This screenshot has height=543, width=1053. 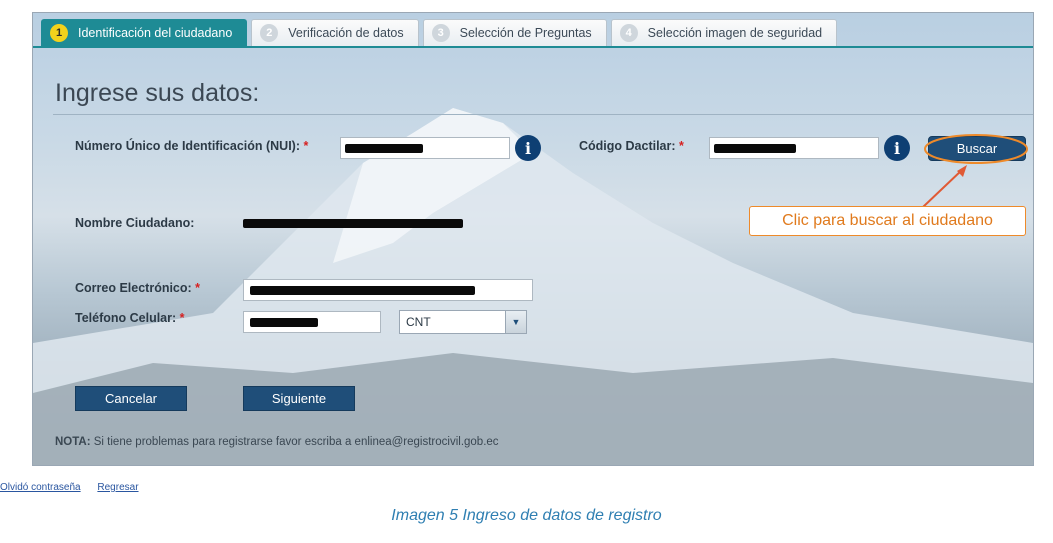 What do you see at coordinates (353, 223) in the screenshot?
I see `nombre-value-redacted` at bounding box center [353, 223].